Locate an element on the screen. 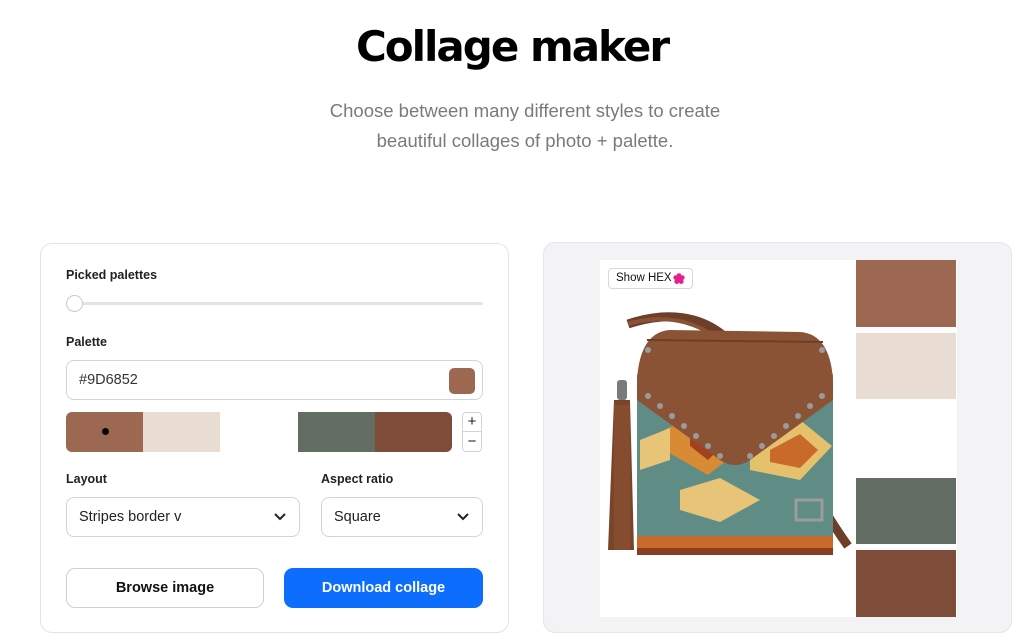 The height and width of the screenshot is (644, 1024). hex-color-input: #9D6852 is located at coordinates (274, 380).